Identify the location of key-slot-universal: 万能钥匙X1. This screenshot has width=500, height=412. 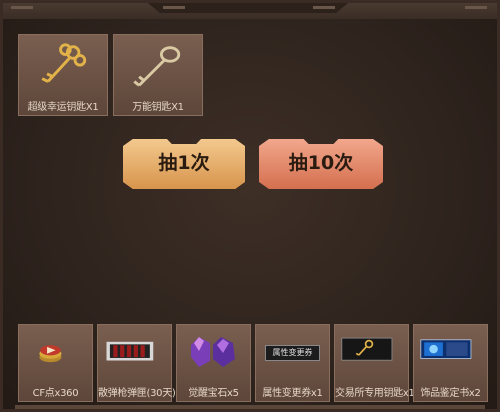
(158, 75).